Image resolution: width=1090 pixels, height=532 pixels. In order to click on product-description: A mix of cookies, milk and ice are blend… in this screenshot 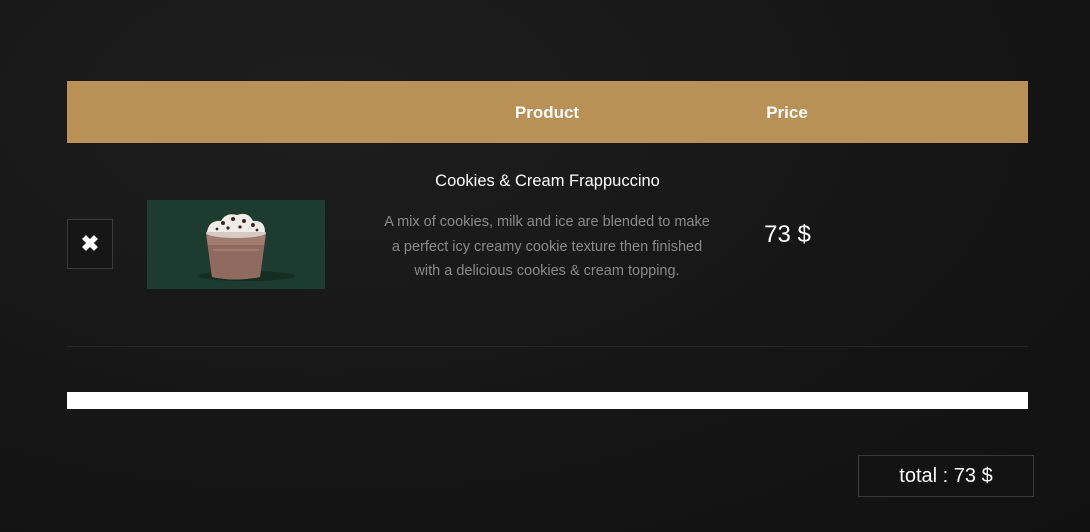, I will do `click(547, 246)`.